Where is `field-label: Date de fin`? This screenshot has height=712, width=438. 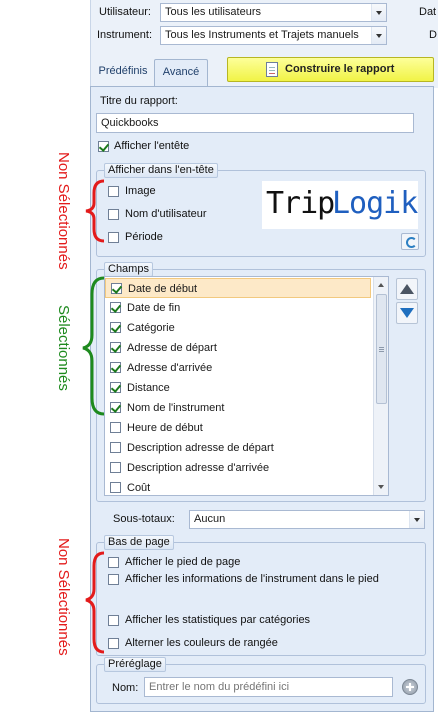
field-label: Date de fin is located at coordinates (154, 308).